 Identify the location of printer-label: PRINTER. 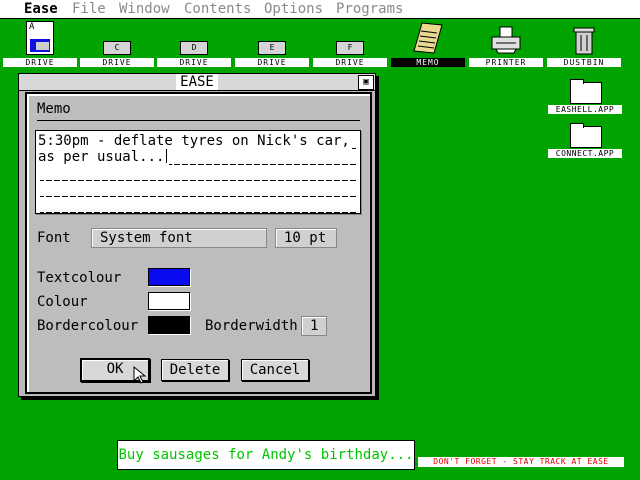
(506, 62).